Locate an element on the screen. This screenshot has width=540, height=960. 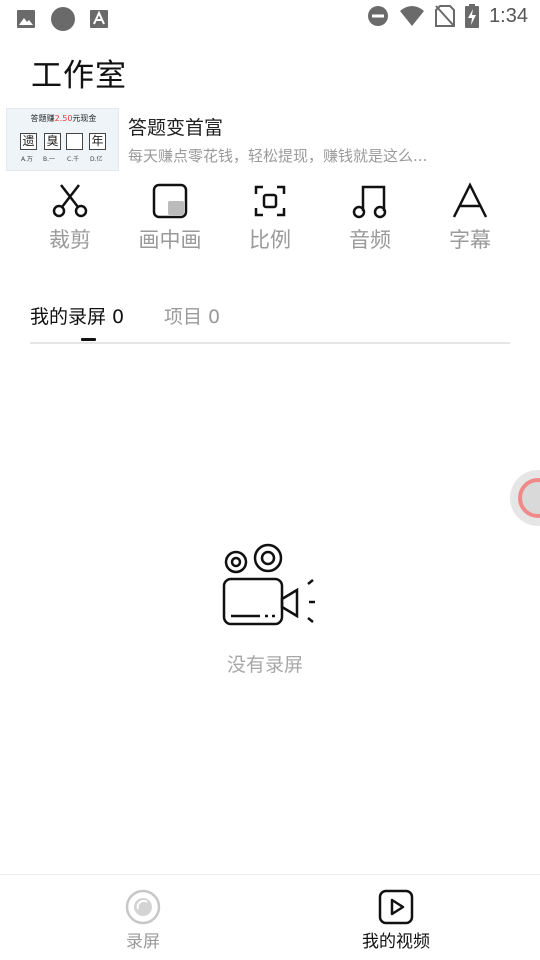
tool-label: 裁剪 is located at coordinates (70, 240).